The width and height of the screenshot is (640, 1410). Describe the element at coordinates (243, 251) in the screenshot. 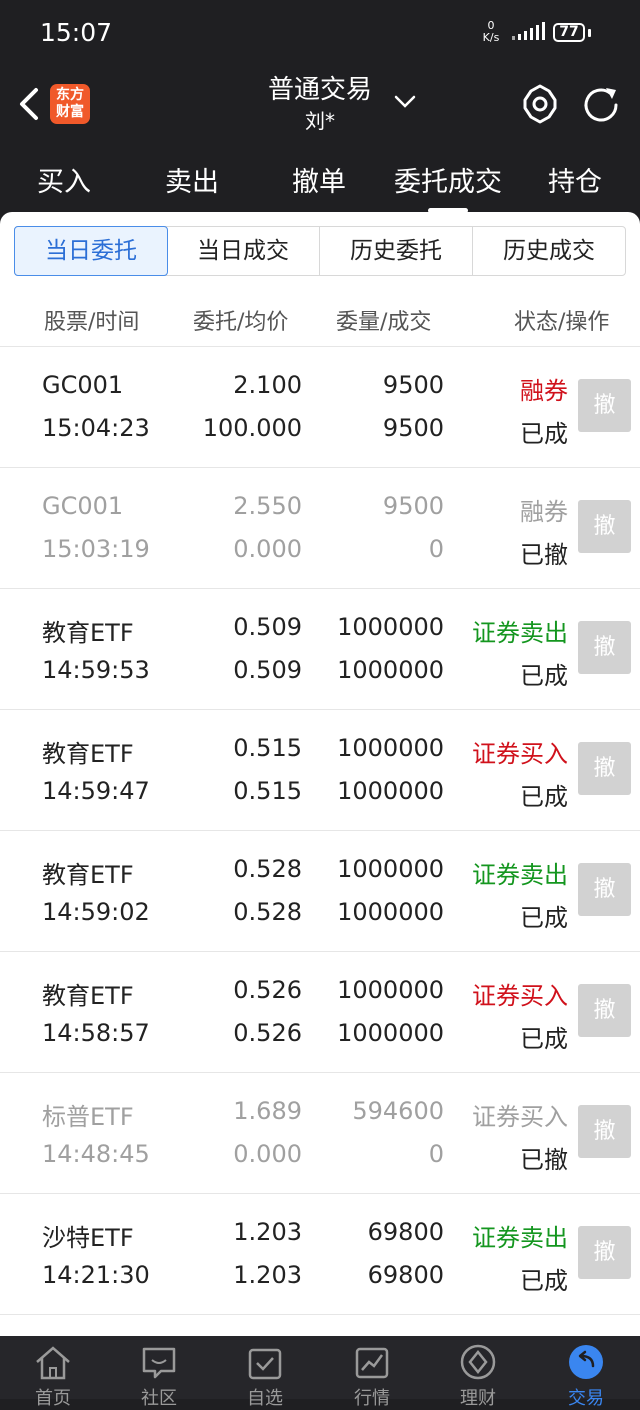

I see `segment-today-trades: 当日成交` at that location.